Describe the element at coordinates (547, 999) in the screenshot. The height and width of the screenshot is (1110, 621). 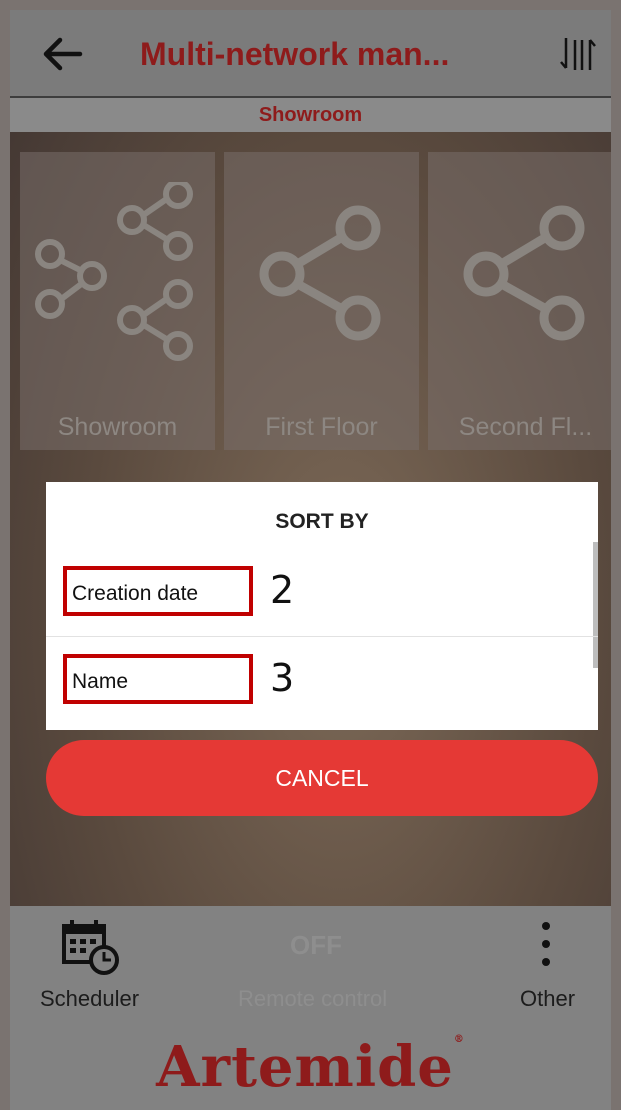
I see `other-label: Other` at that location.